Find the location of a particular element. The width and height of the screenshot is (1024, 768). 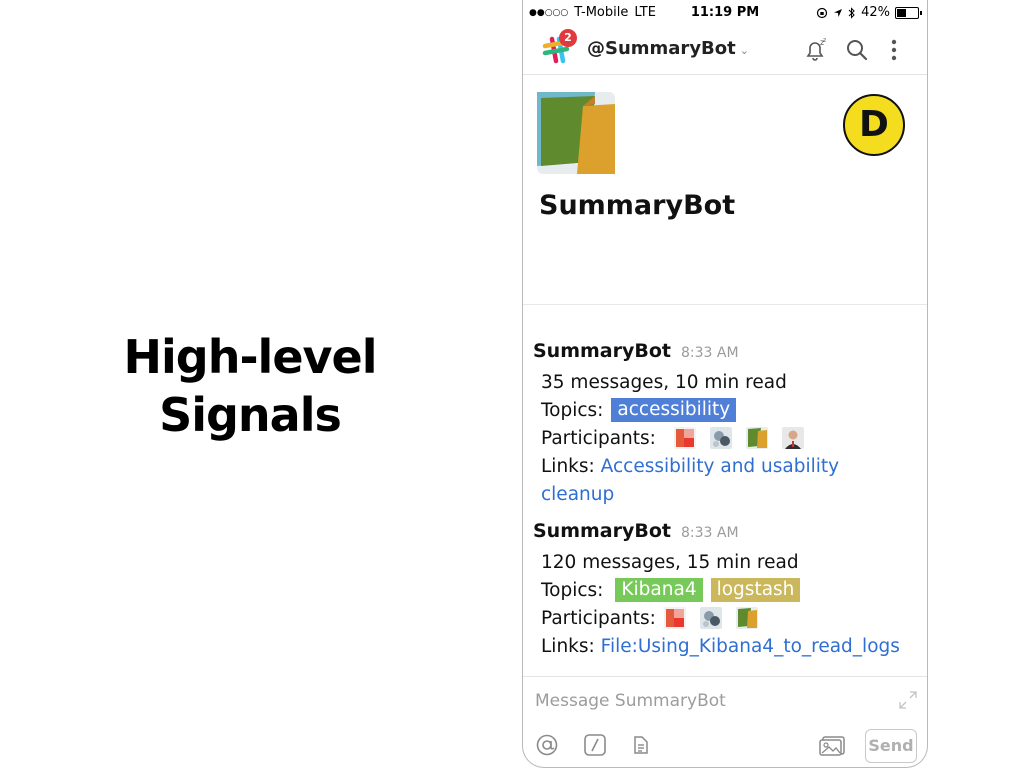

bot-name-heading: SummaryBot is located at coordinates (637, 205).